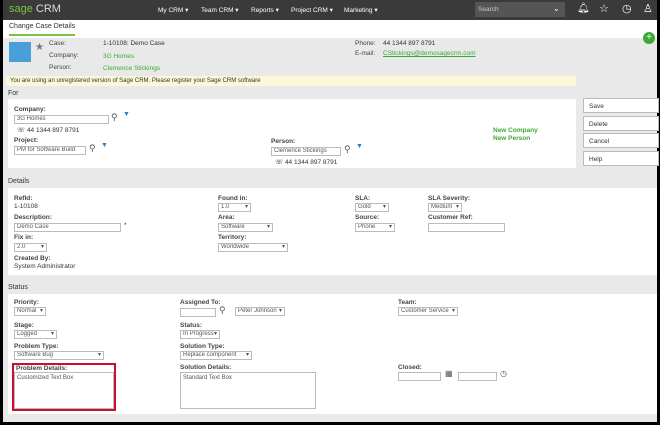 This screenshot has height=425, width=660. I want to click on refid-value: 1-10108, so click(26, 206).